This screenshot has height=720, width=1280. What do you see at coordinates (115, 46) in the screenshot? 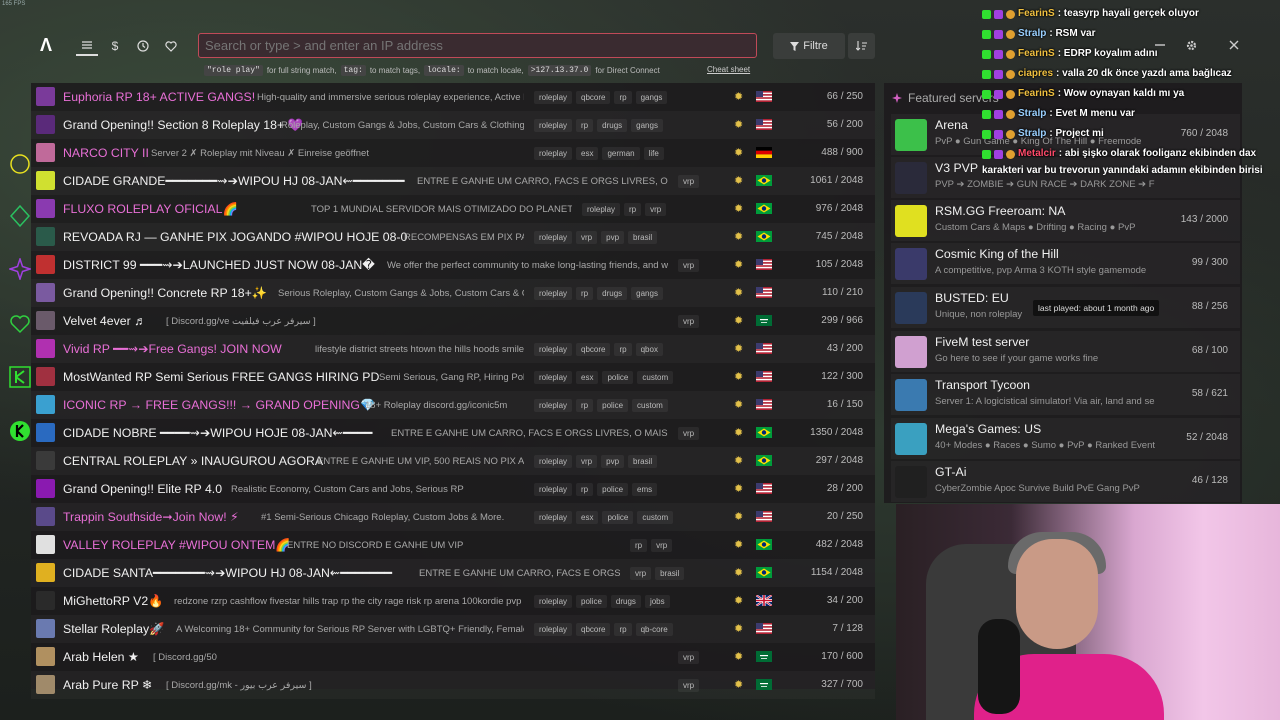
I see `dollar-icon: $` at bounding box center [115, 46].